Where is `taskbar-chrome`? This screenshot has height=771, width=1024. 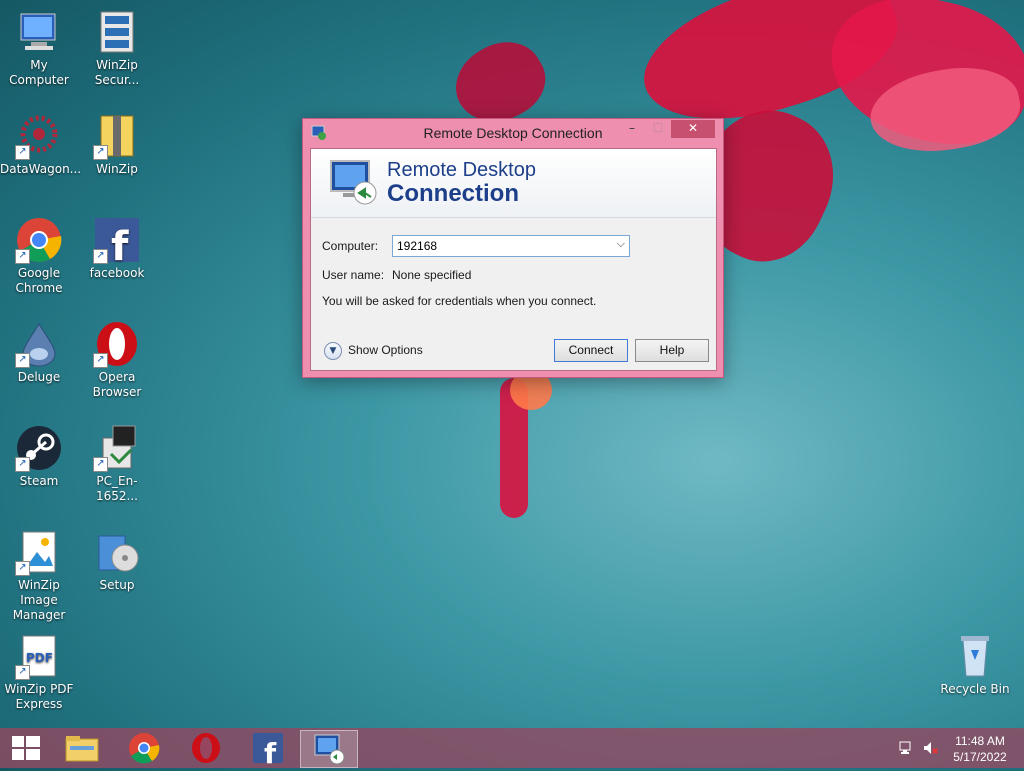
taskbar-chrome is located at coordinates (144, 748).